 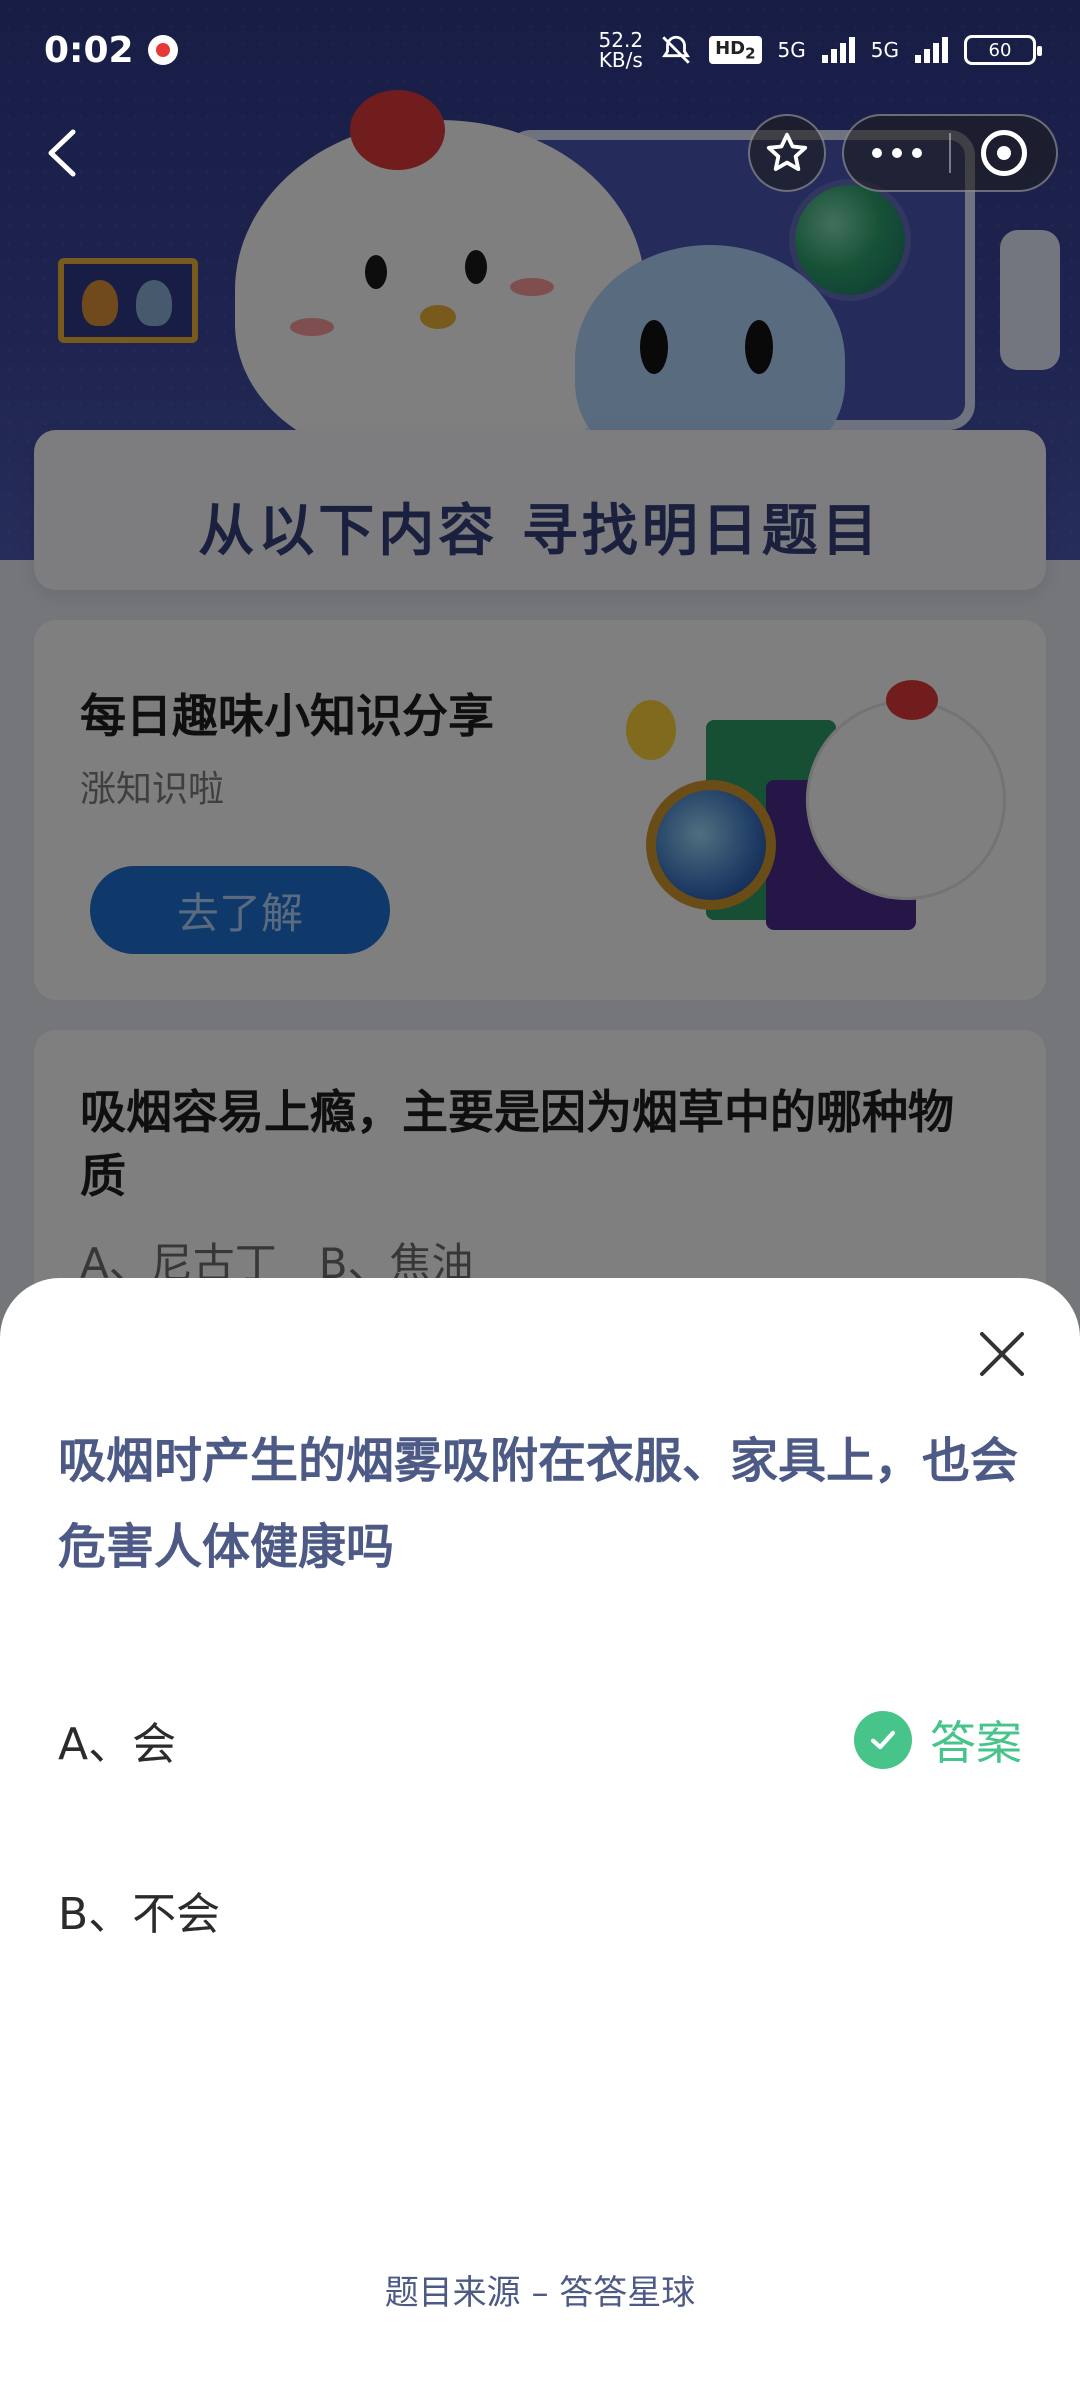 I want to click on close-icon, so click(x=1002, y=1354).